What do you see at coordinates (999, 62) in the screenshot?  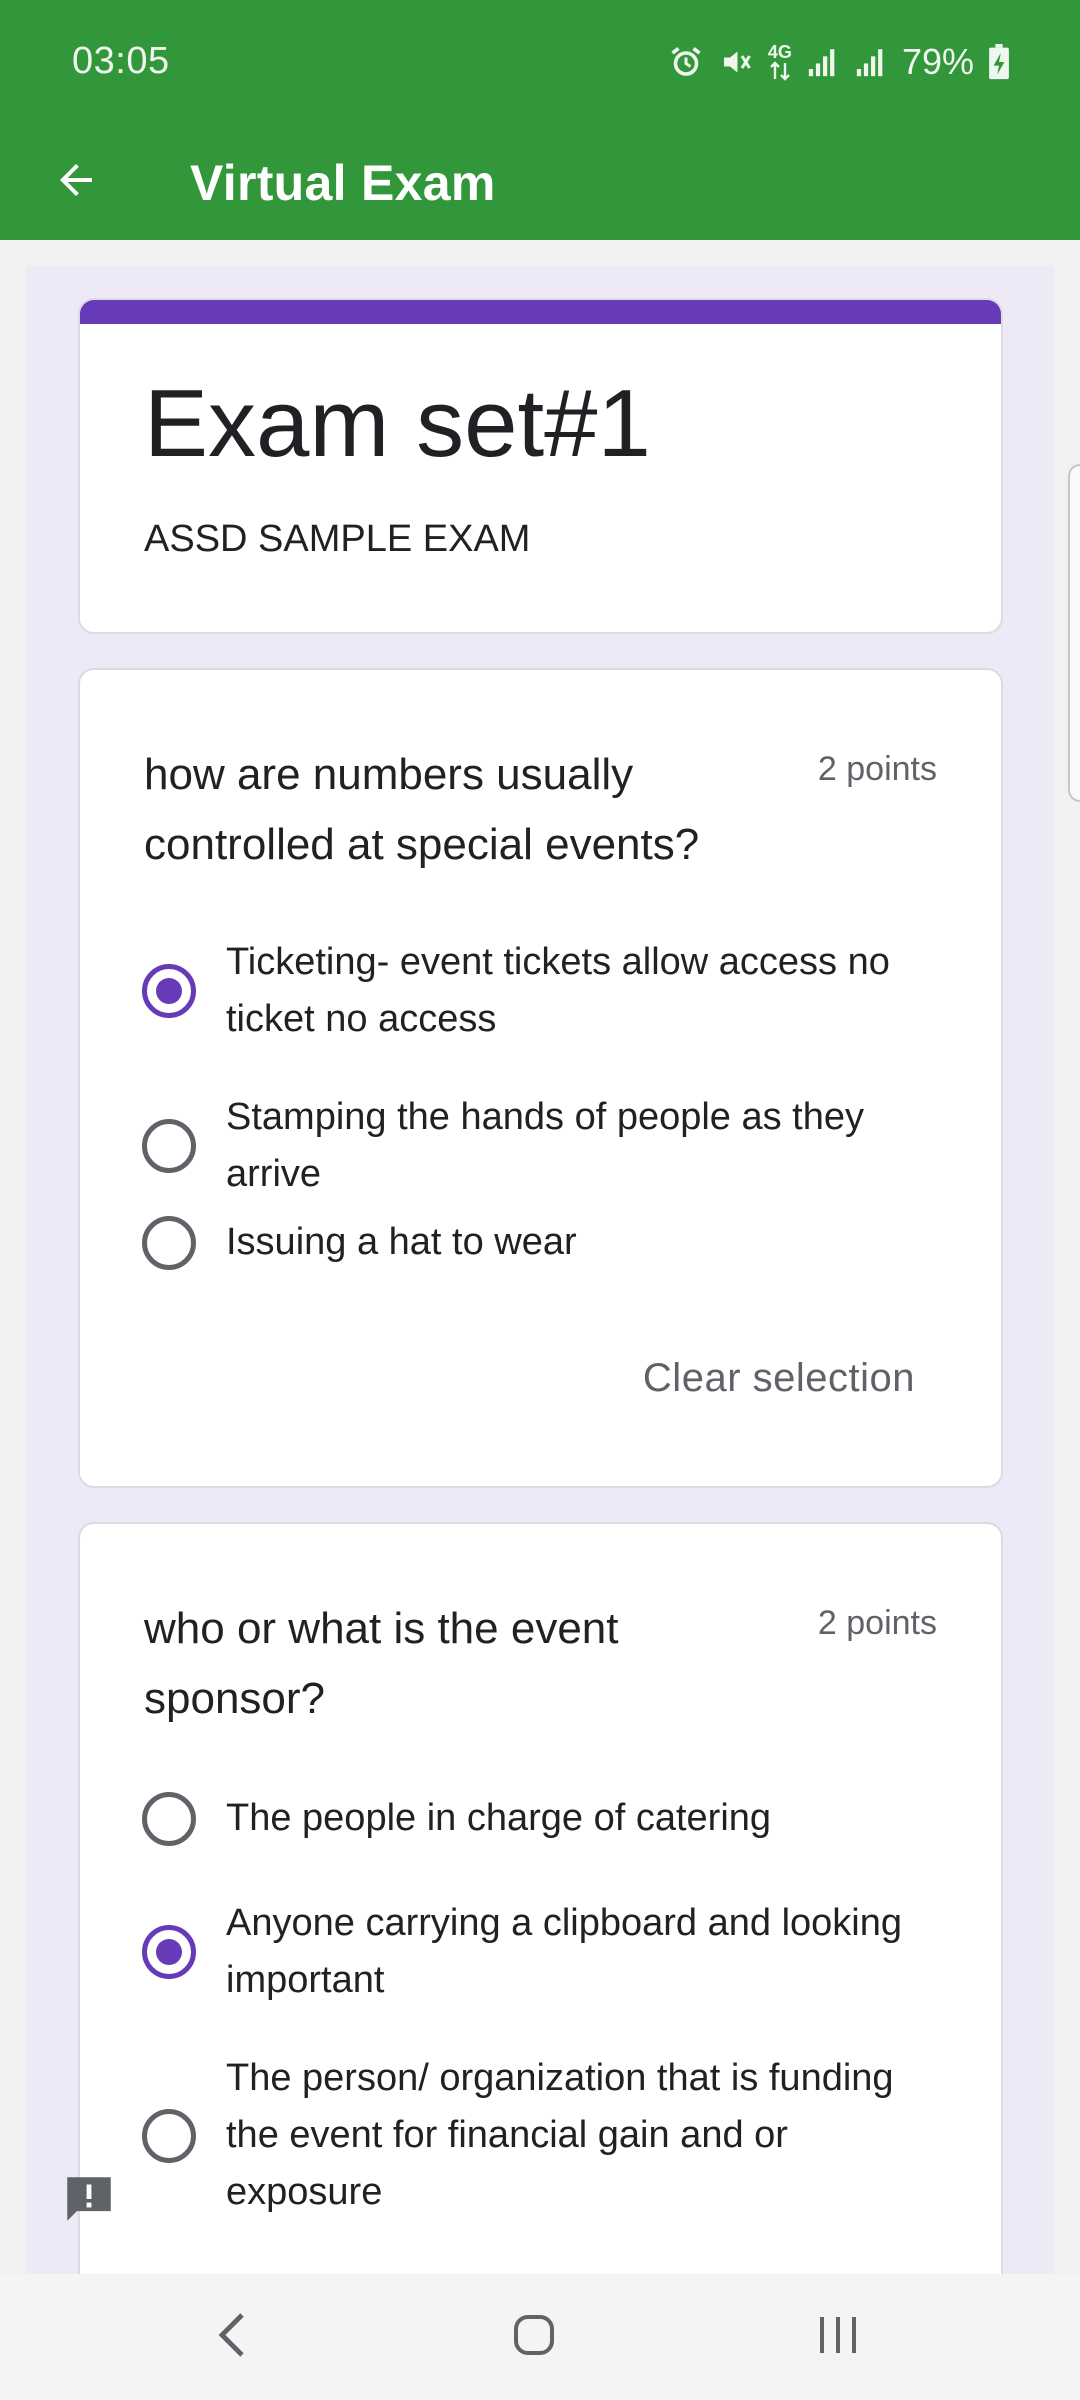 I see `battery-charging-icon` at bounding box center [999, 62].